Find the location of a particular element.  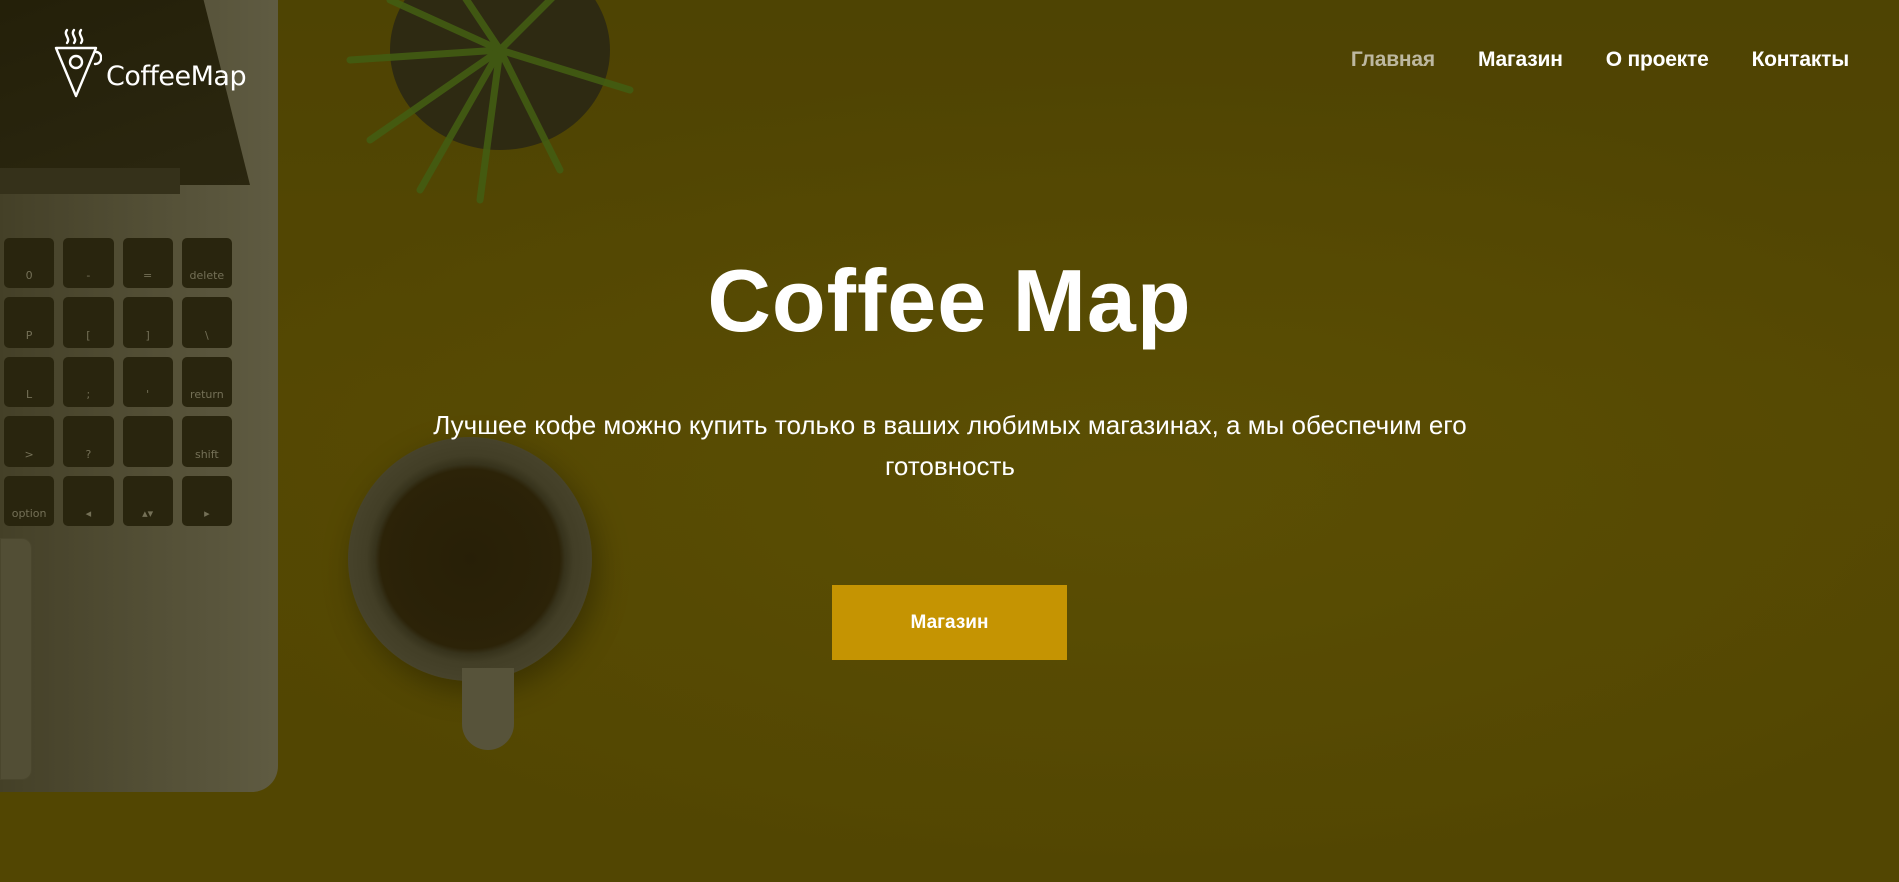

main-nav: Главная Магазин О проекте Контакты is located at coordinates (1600, 60).